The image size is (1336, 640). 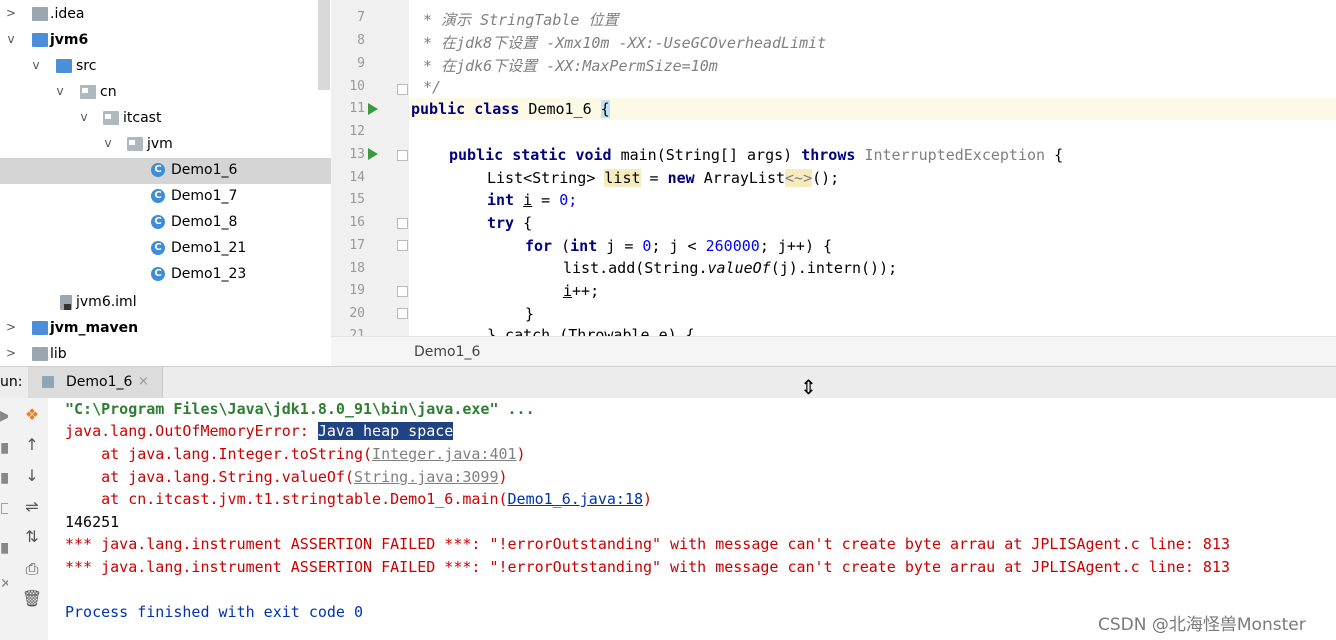 What do you see at coordinates (165, 303) in the screenshot?
I see `tree-item-jvm6-iml: jvm6.iml` at bounding box center [165, 303].